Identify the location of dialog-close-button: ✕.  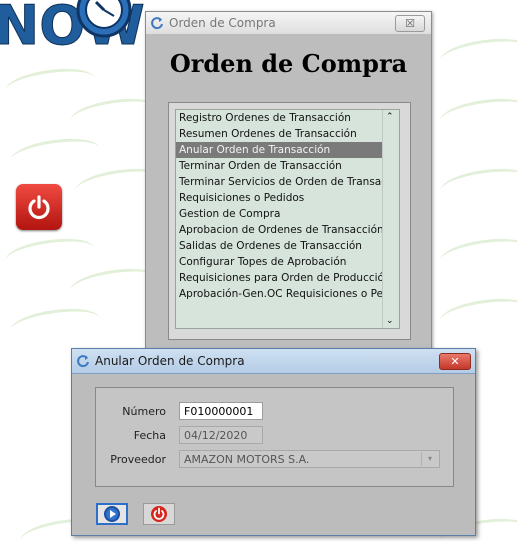
(455, 361).